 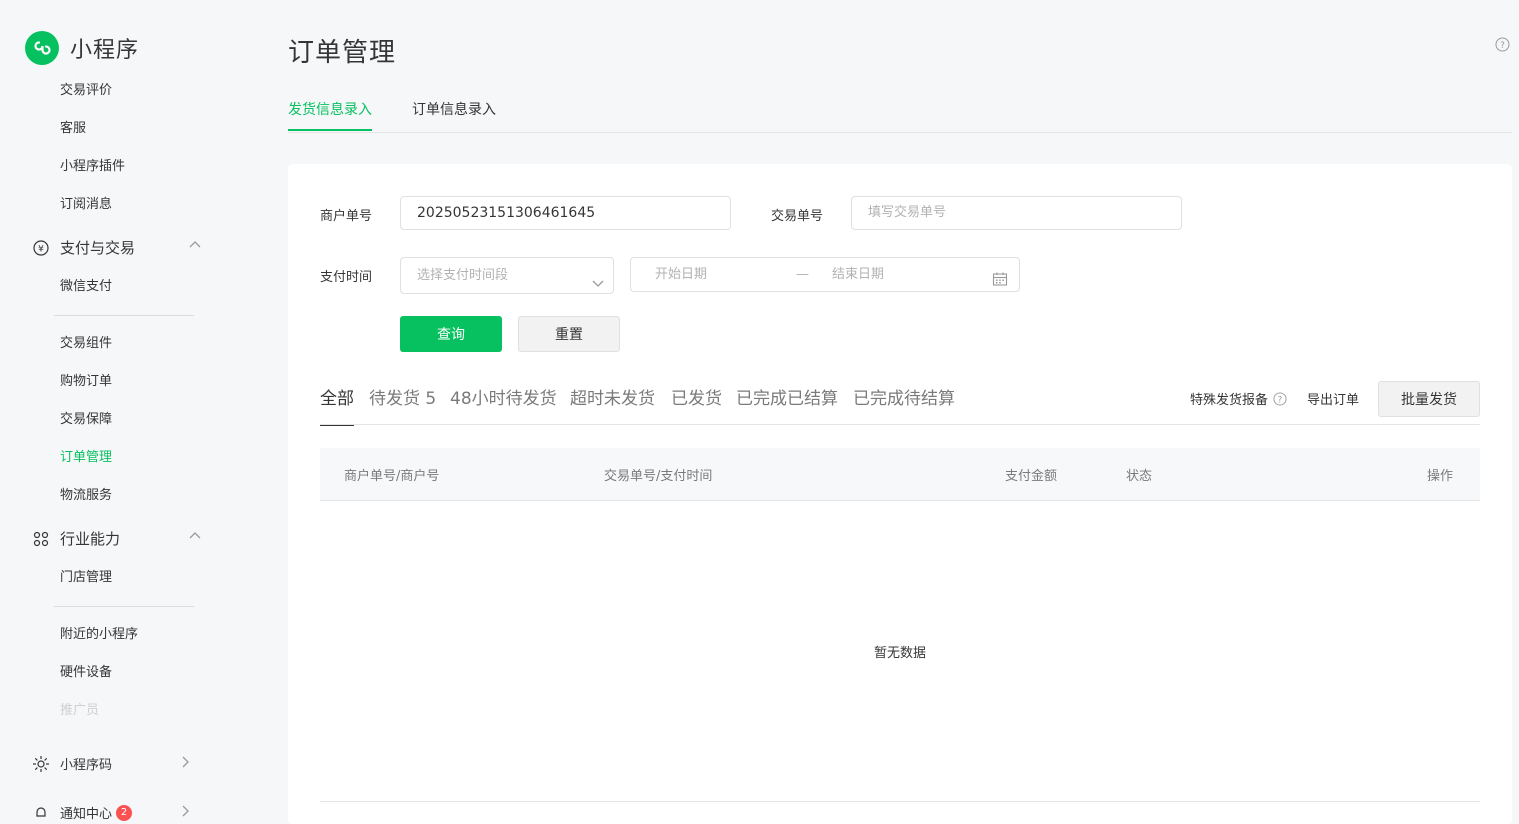 I want to click on pay-time-label: 支付时间, so click(x=346, y=277).